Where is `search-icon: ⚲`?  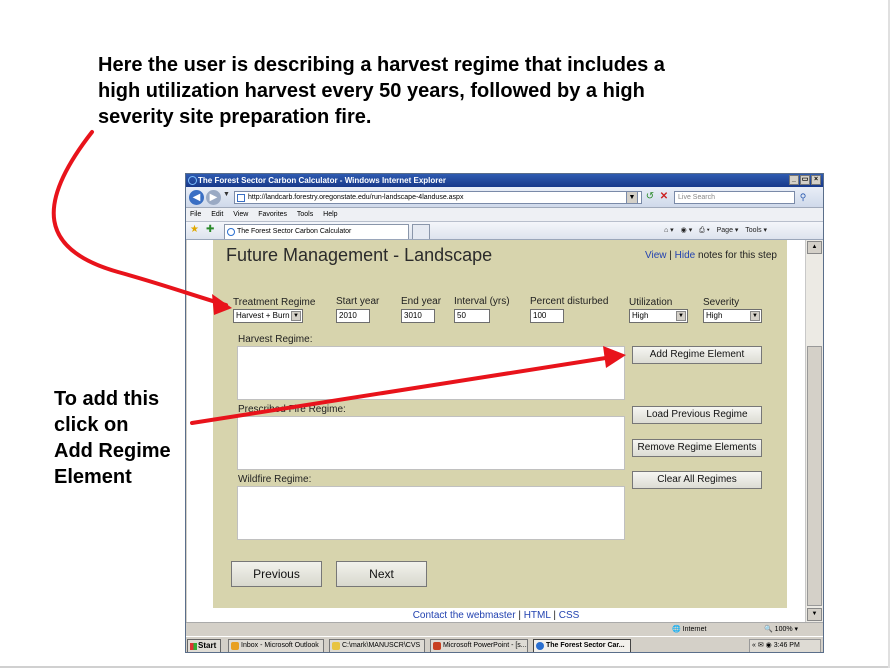
search-icon: ⚲ is located at coordinates (803, 197).